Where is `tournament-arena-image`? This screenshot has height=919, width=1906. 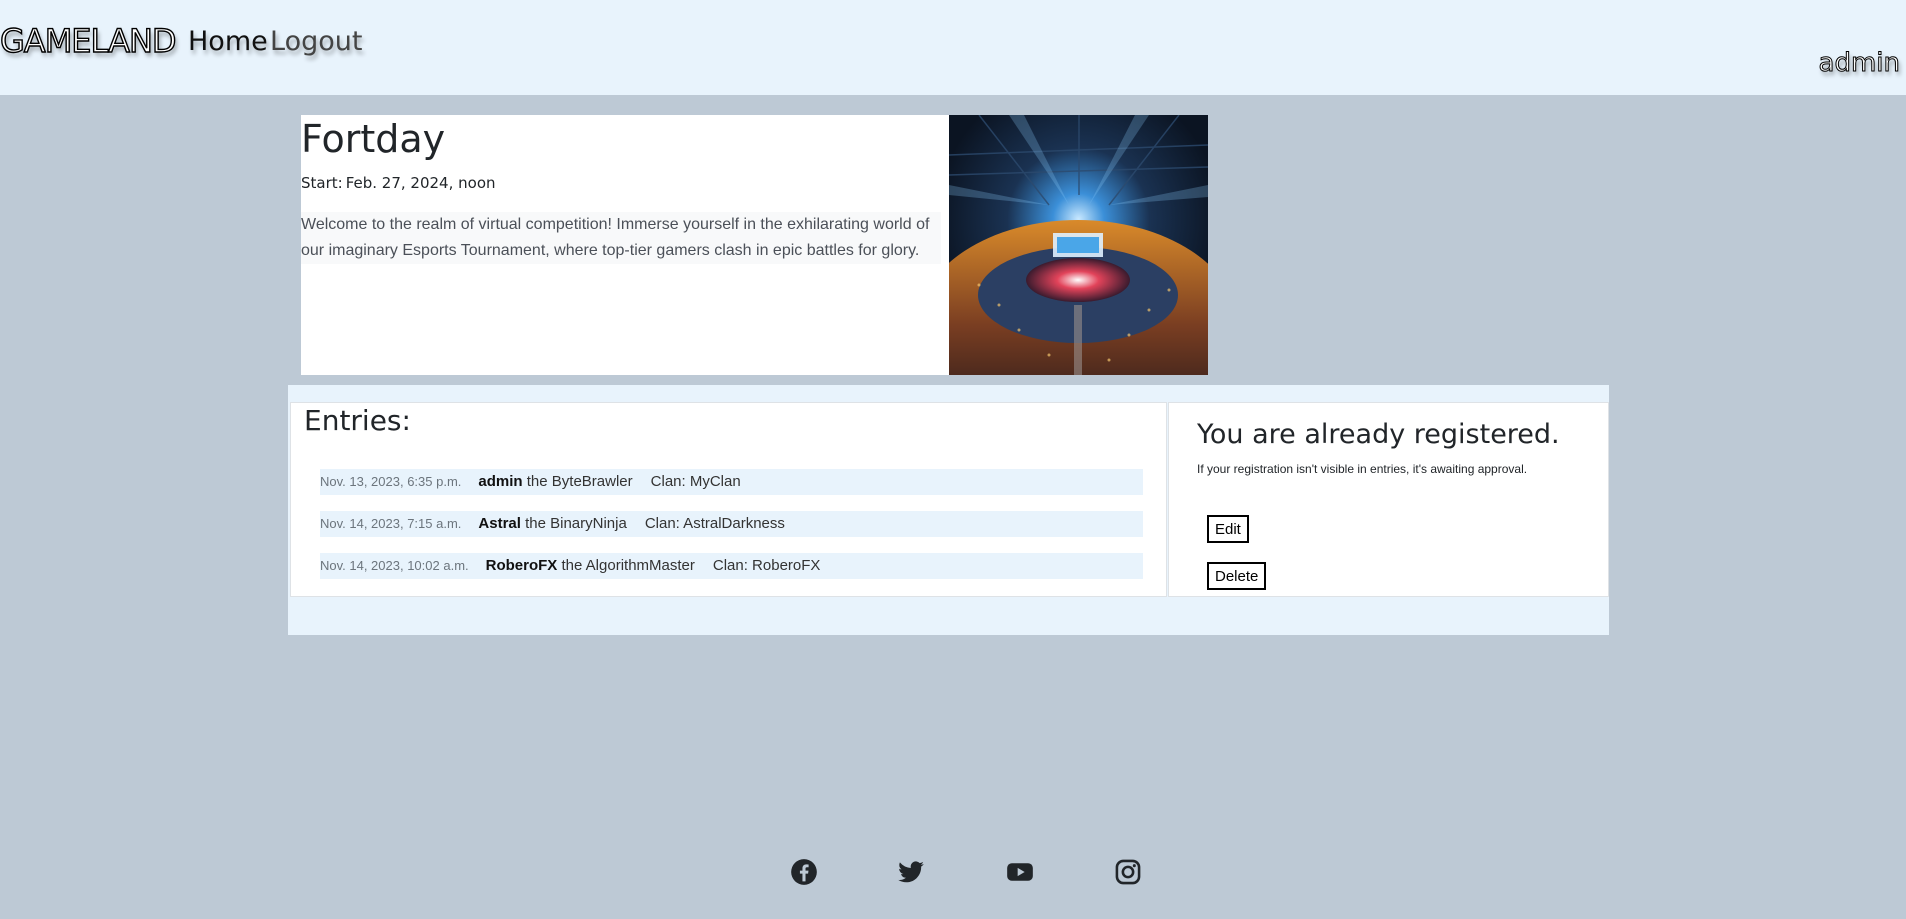 tournament-arena-image is located at coordinates (1078, 245).